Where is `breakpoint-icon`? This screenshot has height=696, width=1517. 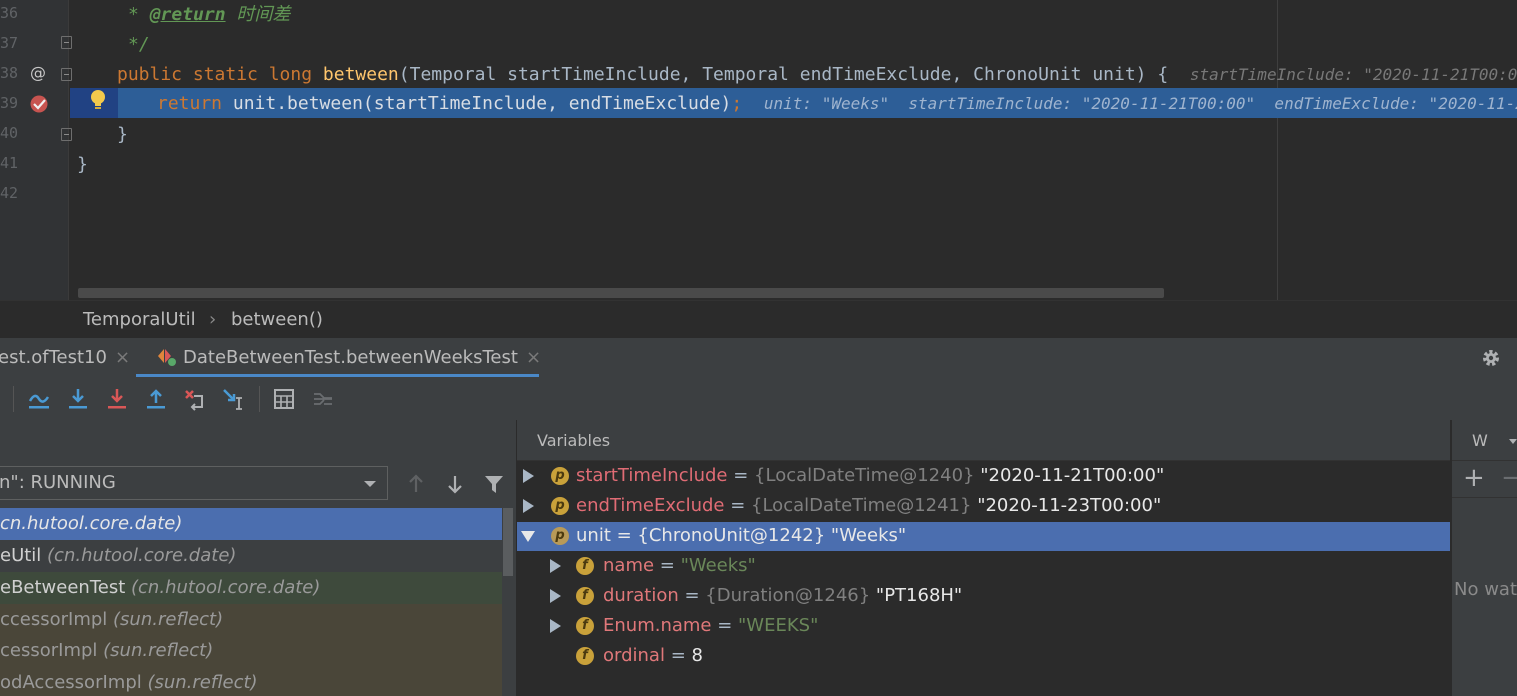 breakpoint-icon is located at coordinates (39, 104).